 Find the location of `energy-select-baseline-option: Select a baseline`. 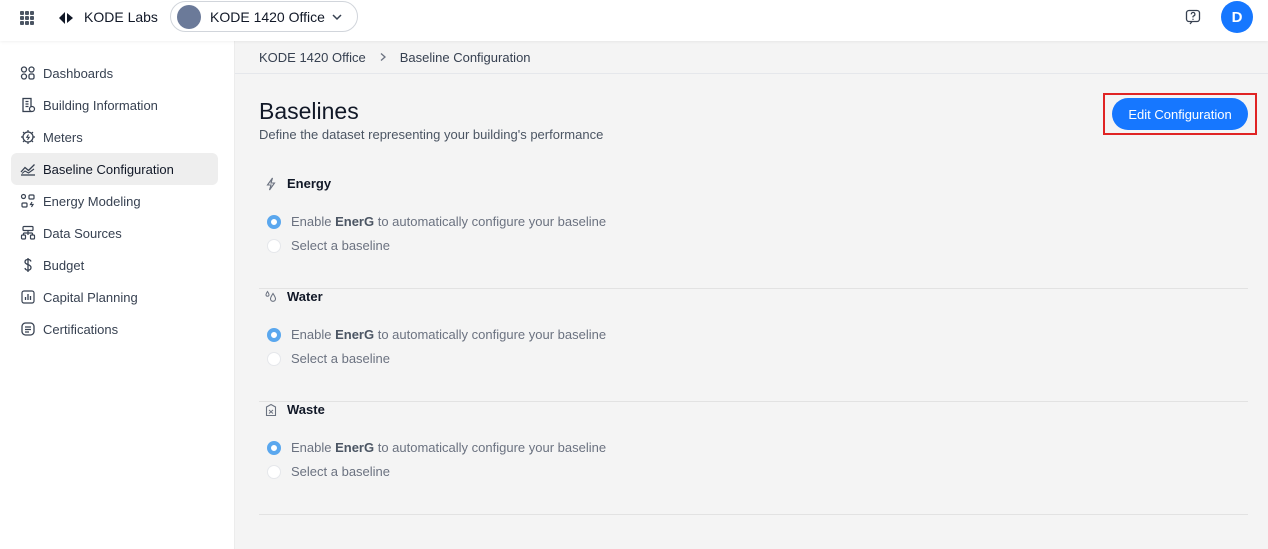

energy-select-baseline-option: Select a baseline is located at coordinates (328, 245).